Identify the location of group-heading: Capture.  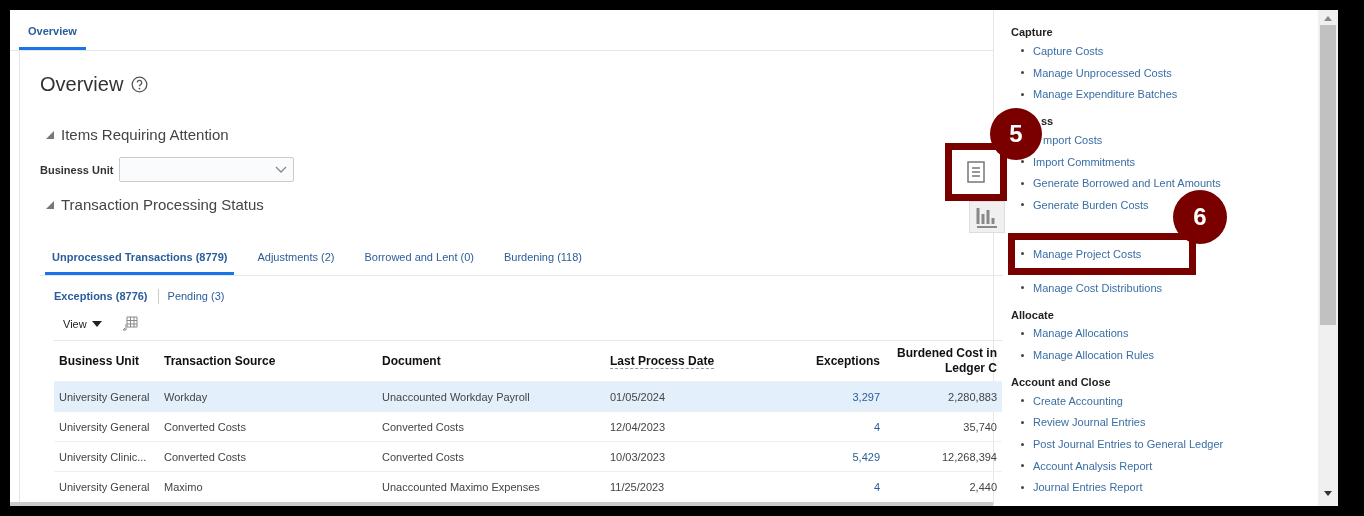
(1032, 32).